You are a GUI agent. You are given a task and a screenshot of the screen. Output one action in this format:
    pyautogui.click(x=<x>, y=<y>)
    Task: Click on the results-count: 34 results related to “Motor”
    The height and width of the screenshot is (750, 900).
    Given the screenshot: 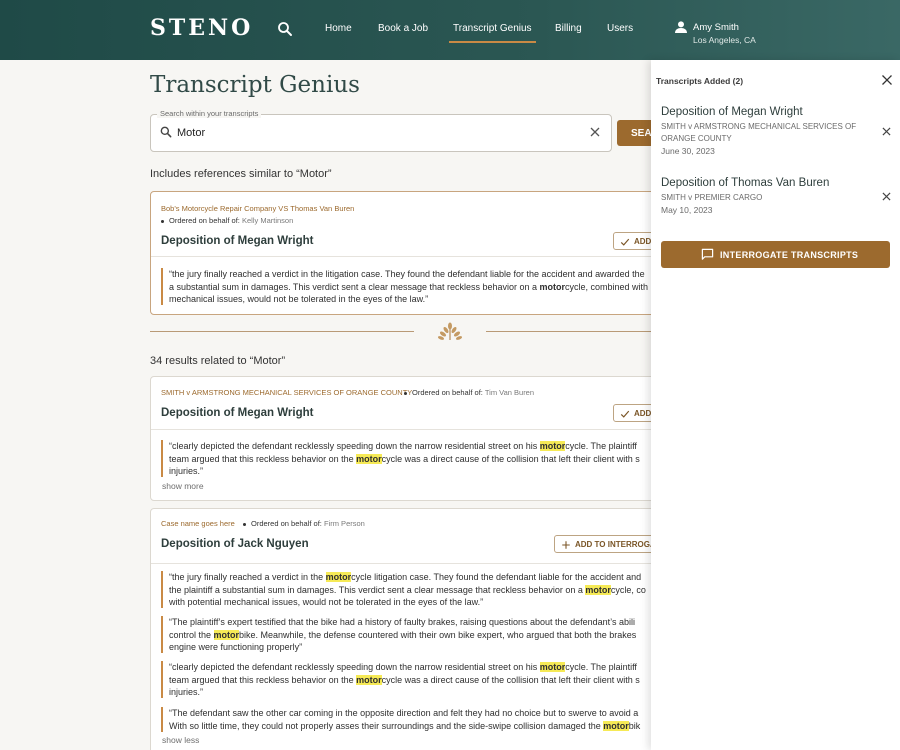 What is the action you would take?
    pyautogui.click(x=218, y=361)
    